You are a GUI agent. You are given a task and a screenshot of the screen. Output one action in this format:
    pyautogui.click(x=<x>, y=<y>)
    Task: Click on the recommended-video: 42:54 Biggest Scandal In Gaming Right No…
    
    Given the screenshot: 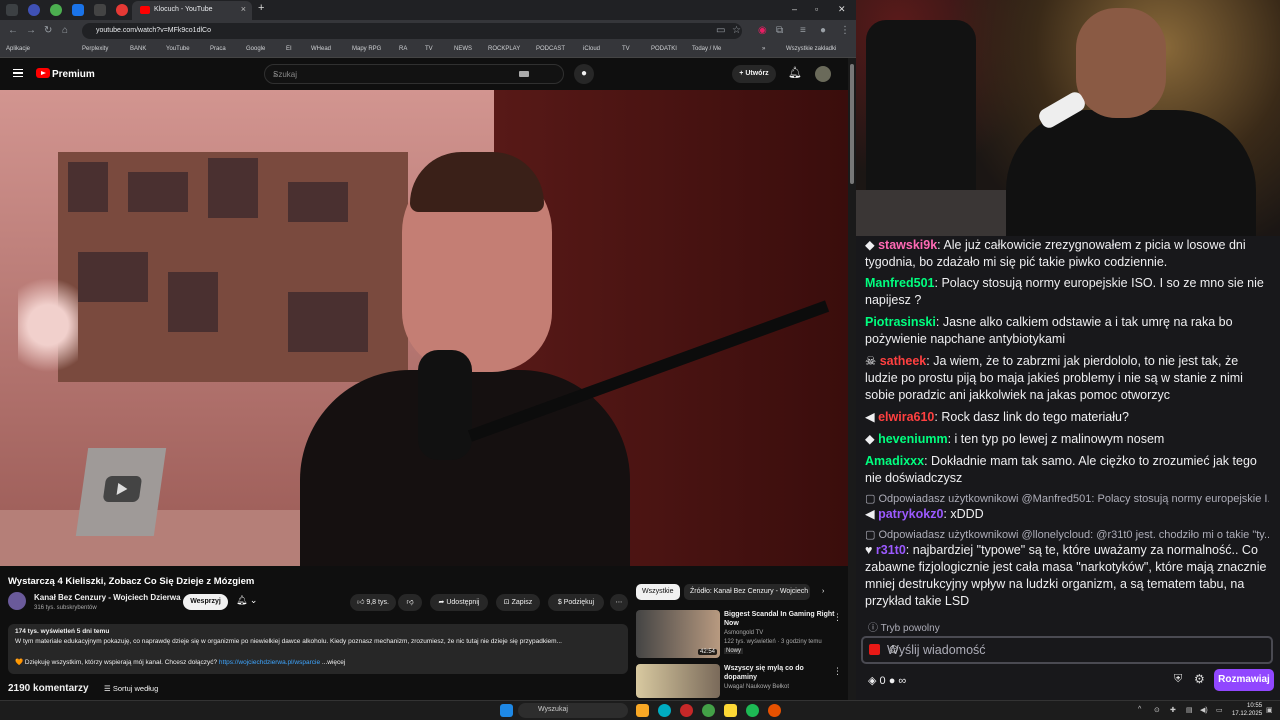 What is the action you would take?
    pyautogui.click(x=741, y=635)
    